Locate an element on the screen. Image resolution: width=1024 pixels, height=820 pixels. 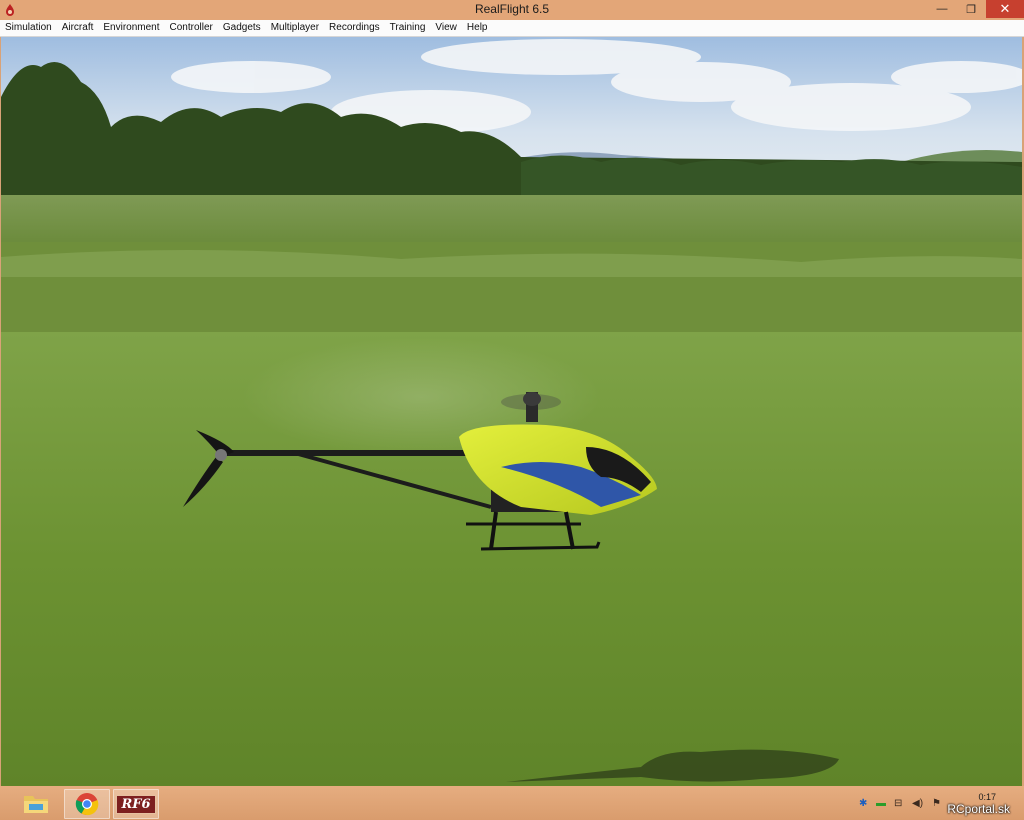
menu-multiplayer: Multiplayer is located at coordinates (295, 28).